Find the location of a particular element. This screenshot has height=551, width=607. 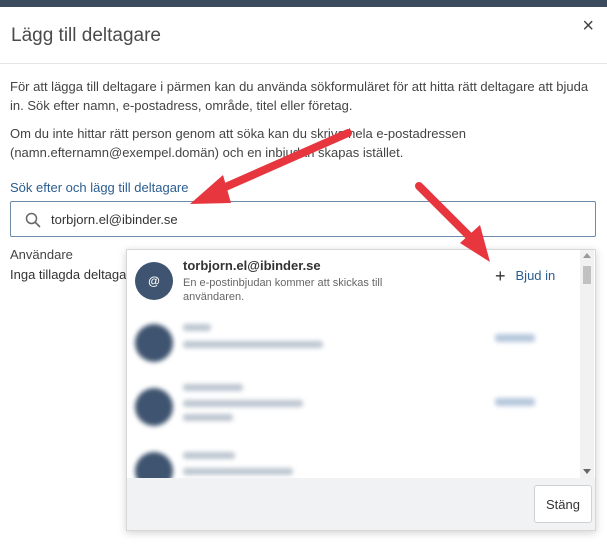

close-button: Stäng is located at coordinates (563, 504).